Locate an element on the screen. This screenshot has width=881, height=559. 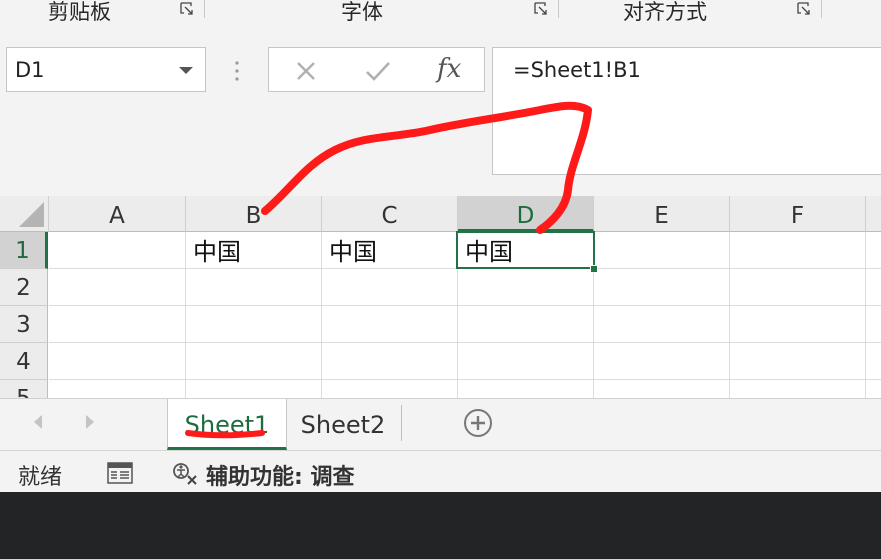
cell-c2 is located at coordinates (390, 287).